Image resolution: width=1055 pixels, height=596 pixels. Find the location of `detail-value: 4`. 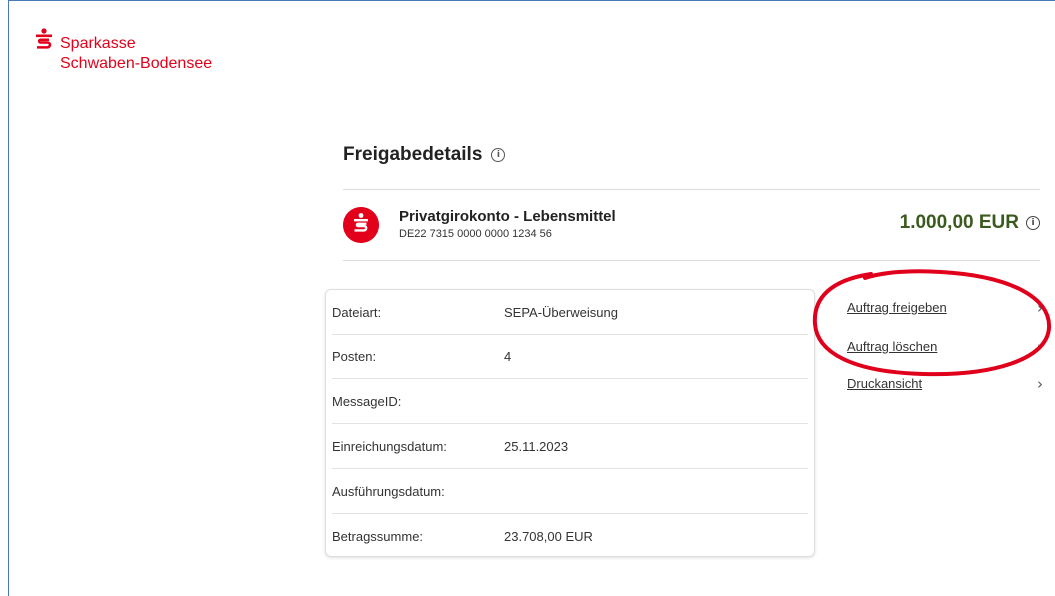

detail-value: 4 is located at coordinates (508, 356).